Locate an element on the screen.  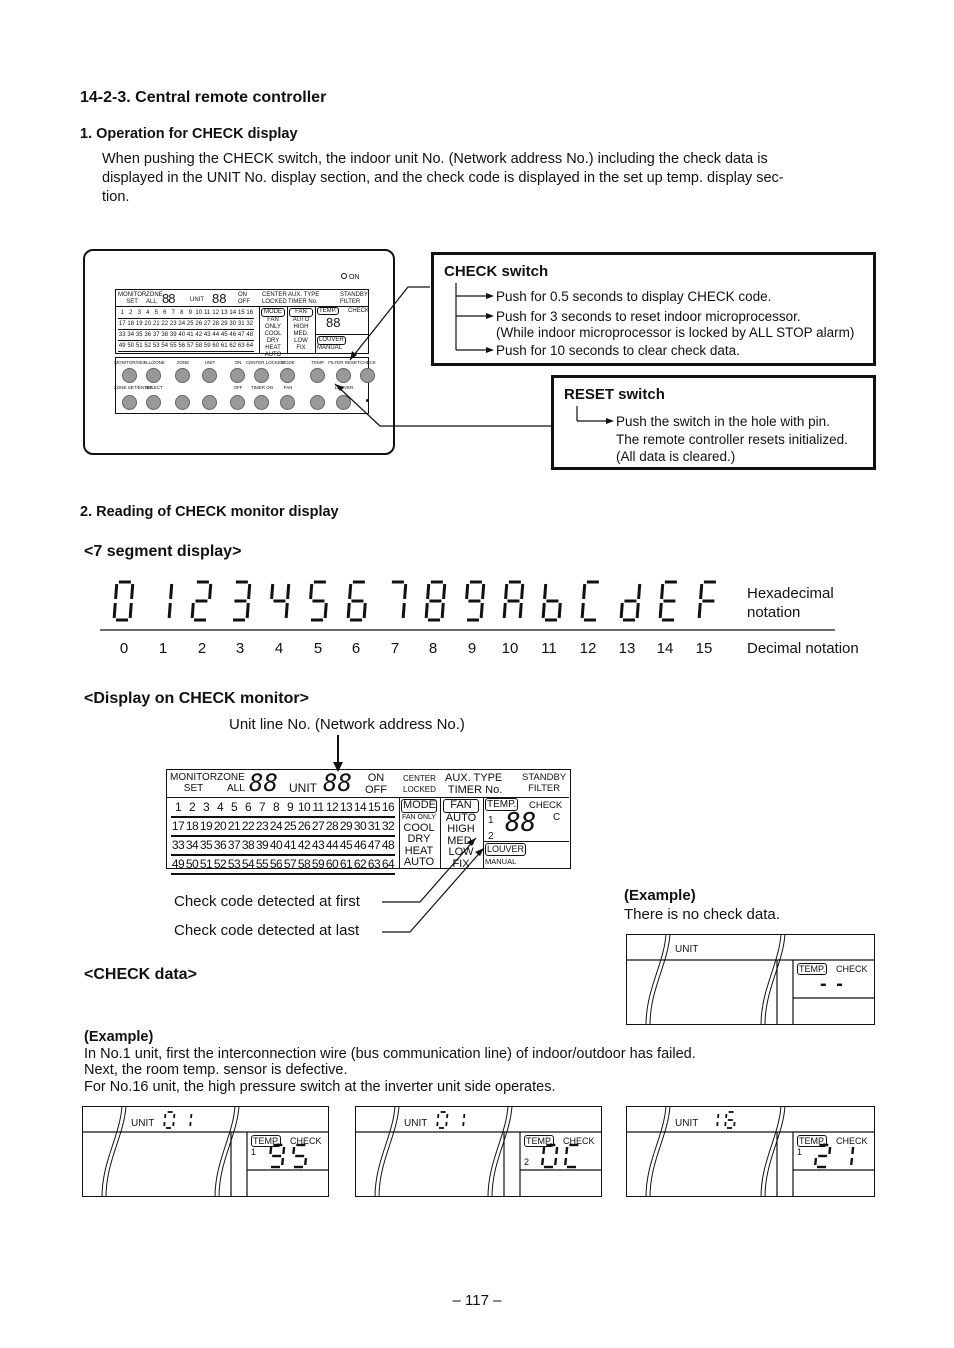
unit-number: 28 is located at coordinates (332, 827).